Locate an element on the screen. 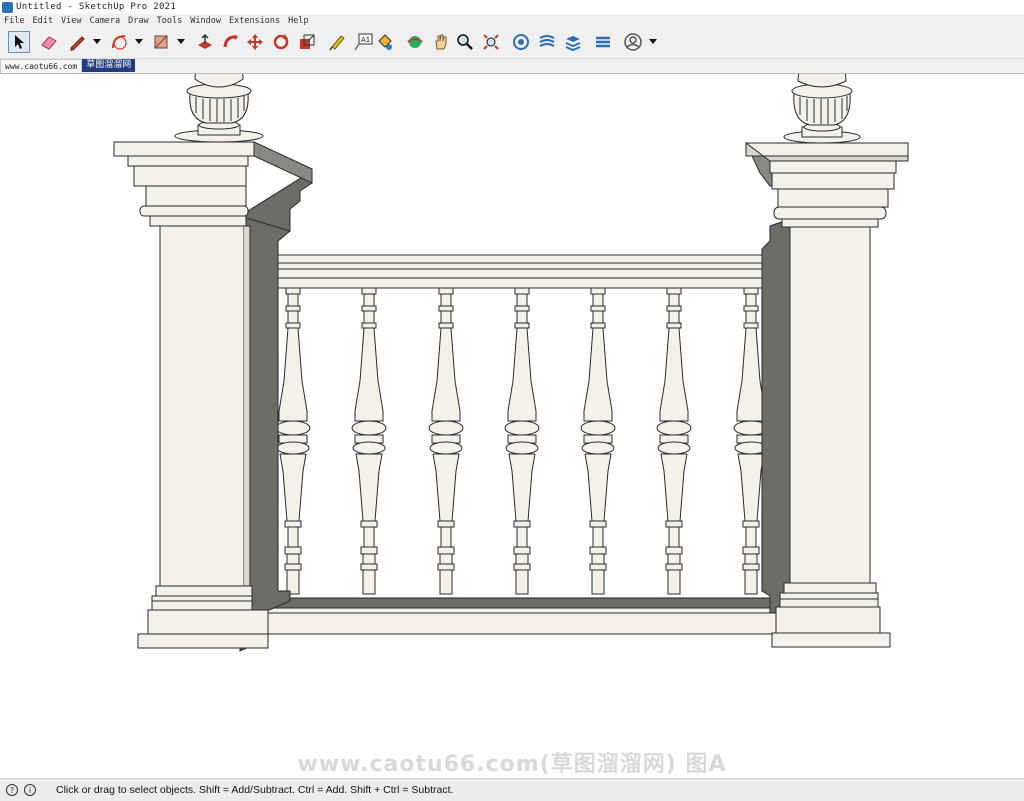 The height and width of the screenshot is (801, 1024). rectangle-icon is located at coordinates (161, 42).